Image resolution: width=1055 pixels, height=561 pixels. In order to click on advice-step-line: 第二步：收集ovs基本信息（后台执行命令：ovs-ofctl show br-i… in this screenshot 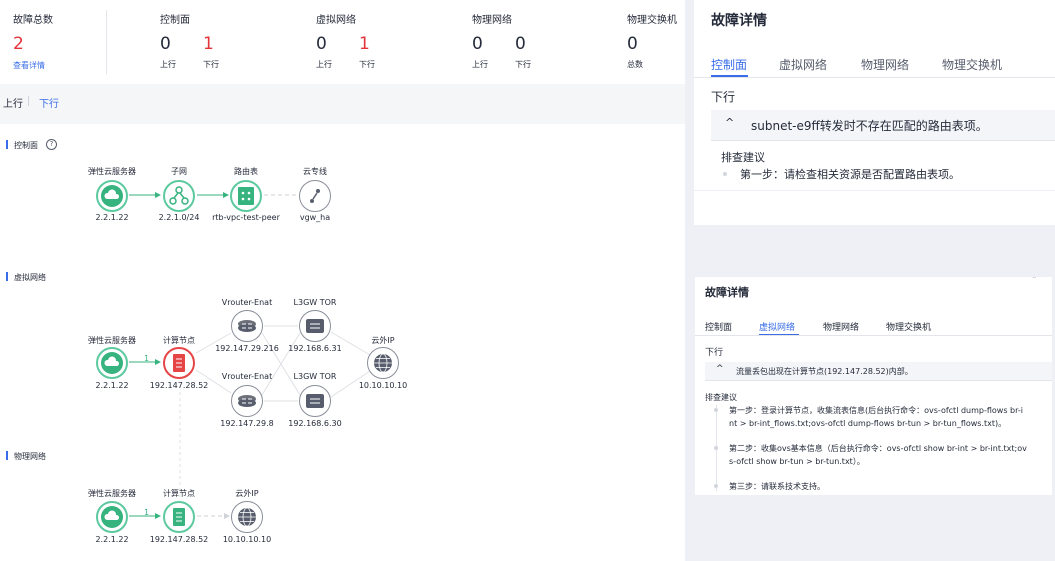, I will do `click(878, 448)`.